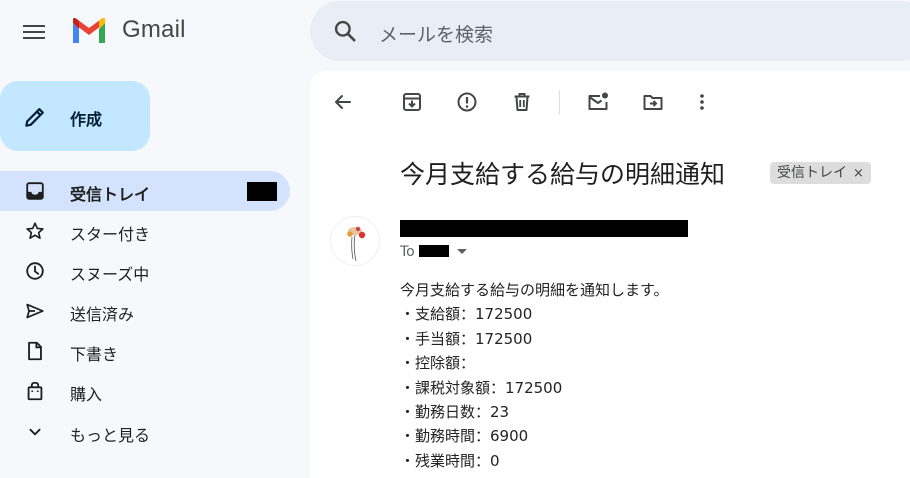  I want to click on body-line: ・支給額：172500, so click(466, 314).